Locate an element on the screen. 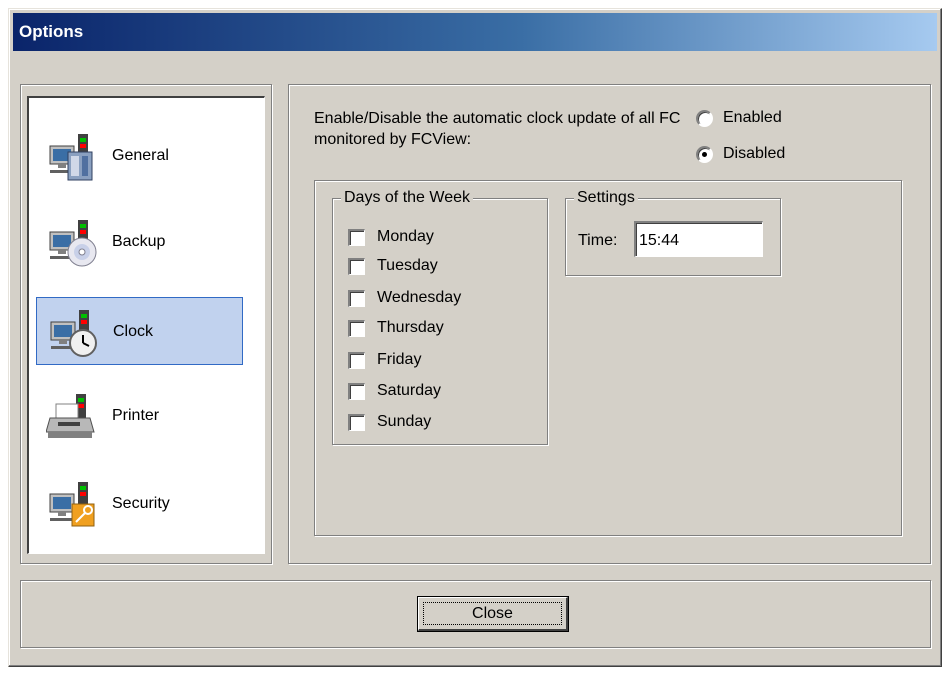 Image resolution: width=950 pixels, height=673 pixels. checkbox-label: Friday is located at coordinates (399, 359).